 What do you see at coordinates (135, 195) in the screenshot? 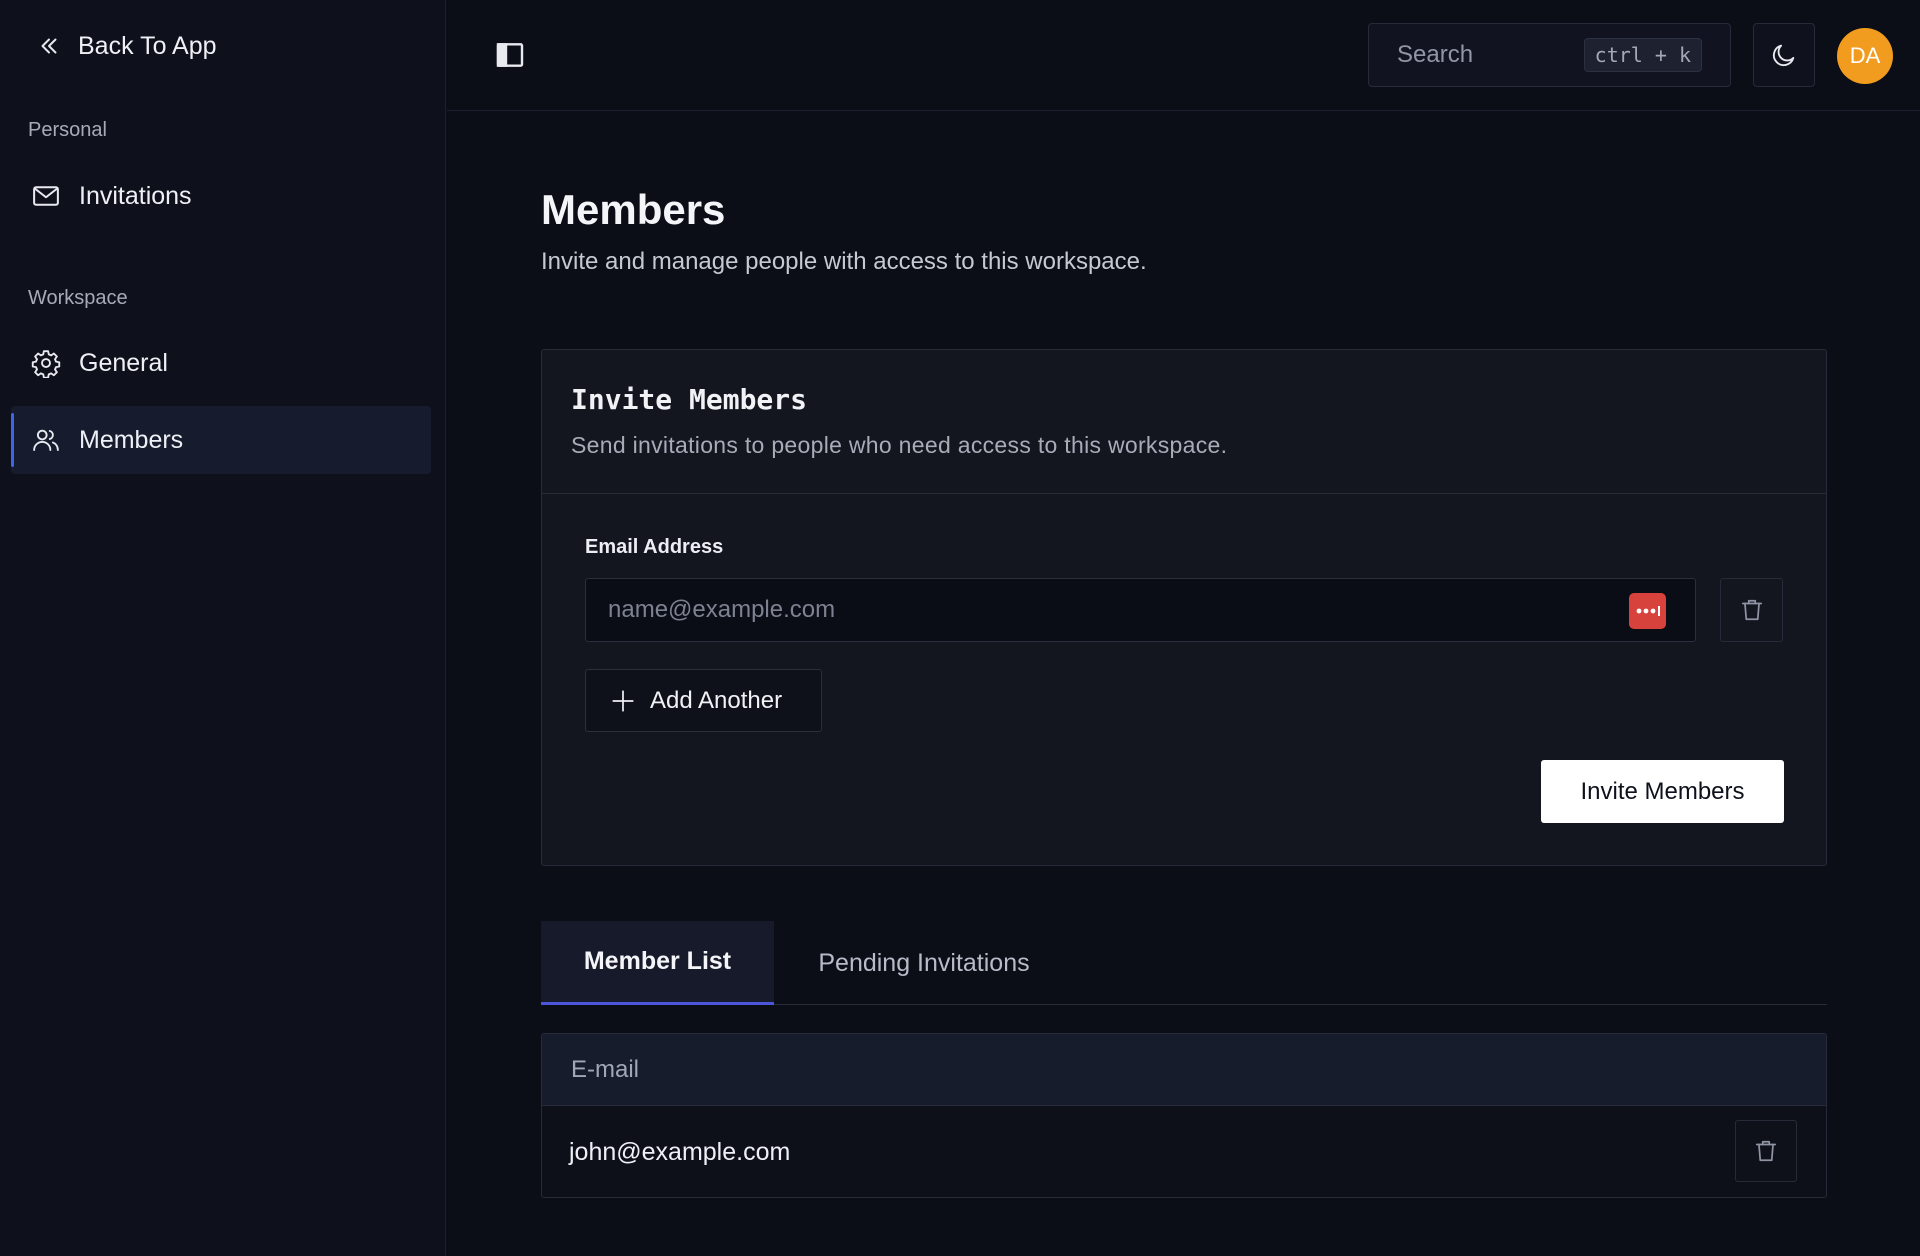
I see `sidebar-item-label: Invitations` at bounding box center [135, 195].